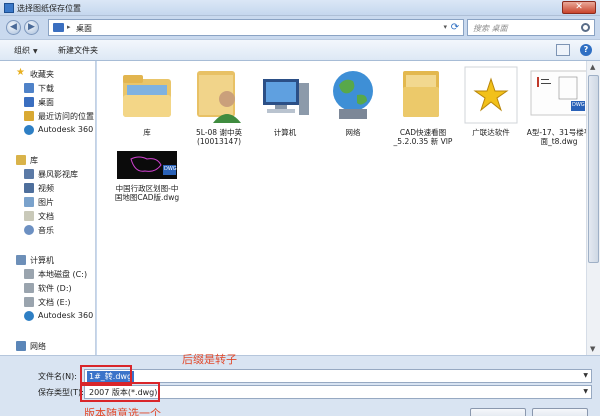  Describe the element at coordinates (58, 174) in the screenshot. I see `nav-label: 暴风影视库` at that location.